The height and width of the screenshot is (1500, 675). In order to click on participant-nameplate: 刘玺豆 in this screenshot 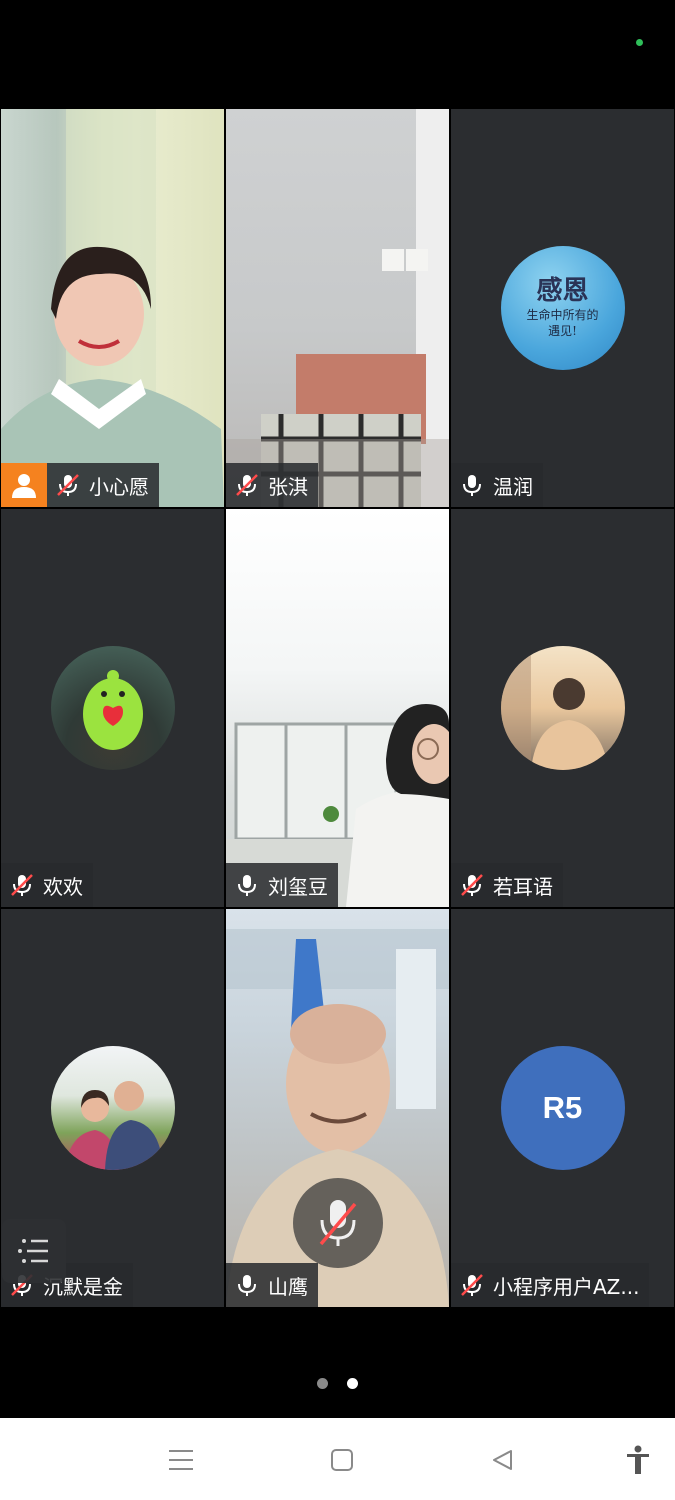, I will do `click(282, 885)`.